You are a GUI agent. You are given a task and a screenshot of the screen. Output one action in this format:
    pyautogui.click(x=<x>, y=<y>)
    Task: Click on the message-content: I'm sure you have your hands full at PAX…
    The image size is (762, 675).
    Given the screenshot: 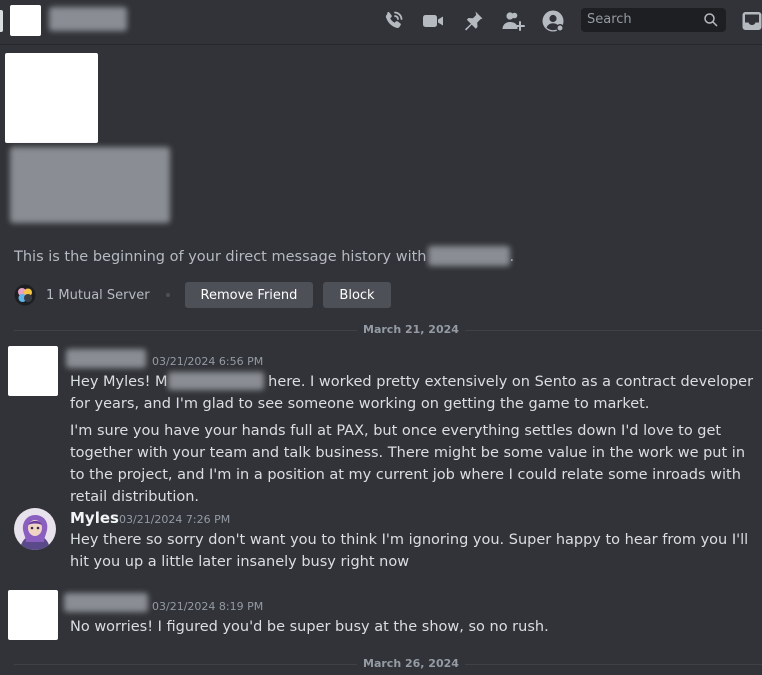 What is the action you would take?
    pyautogui.click(x=408, y=464)
    